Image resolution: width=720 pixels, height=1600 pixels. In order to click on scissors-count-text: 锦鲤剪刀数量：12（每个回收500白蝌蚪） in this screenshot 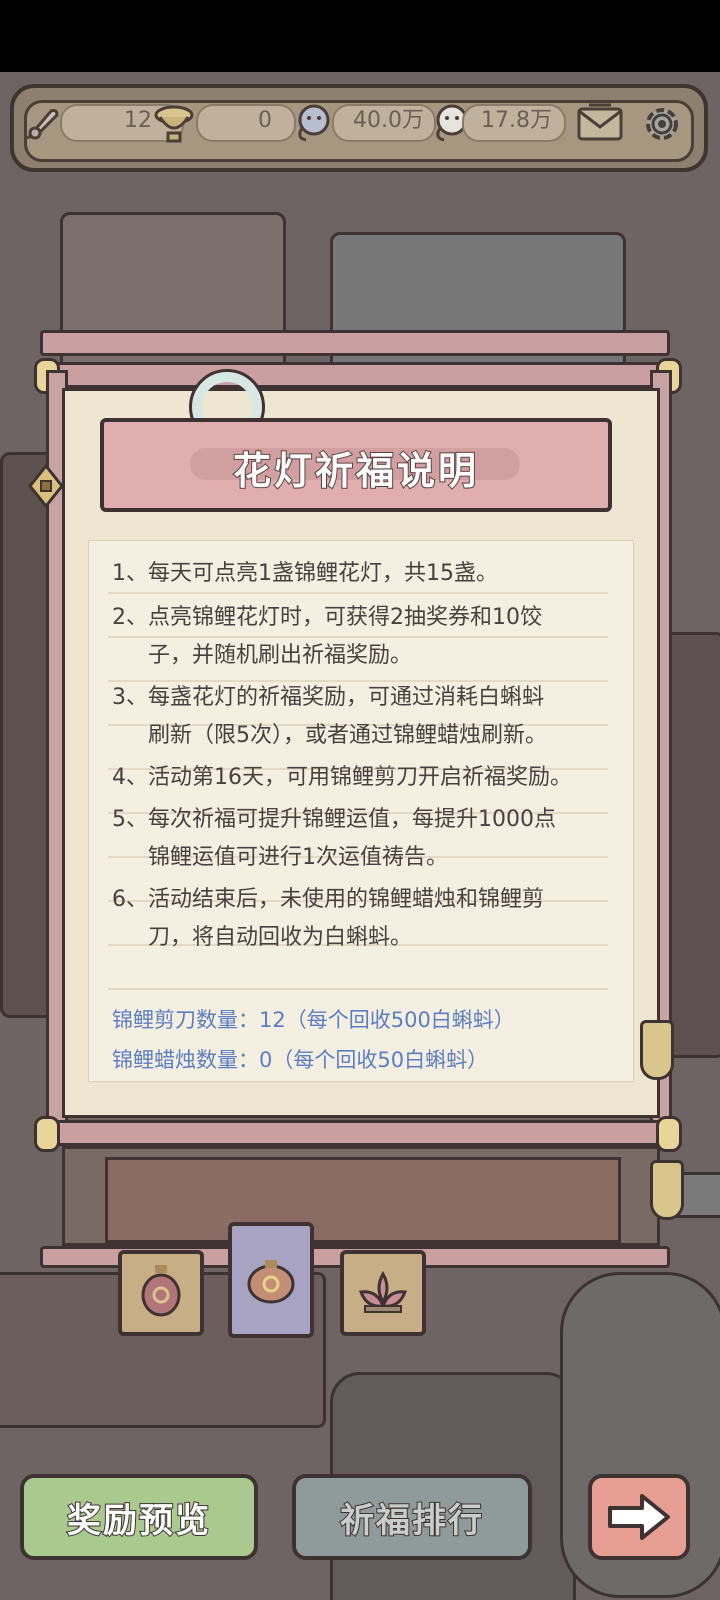, I will do `click(313, 1020)`.